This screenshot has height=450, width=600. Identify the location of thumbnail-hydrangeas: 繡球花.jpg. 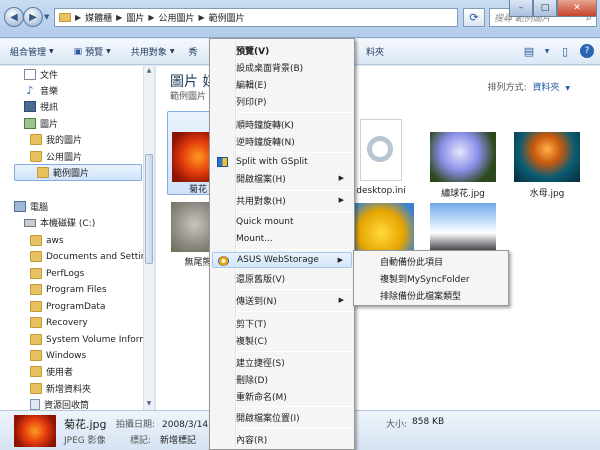
(463, 164).